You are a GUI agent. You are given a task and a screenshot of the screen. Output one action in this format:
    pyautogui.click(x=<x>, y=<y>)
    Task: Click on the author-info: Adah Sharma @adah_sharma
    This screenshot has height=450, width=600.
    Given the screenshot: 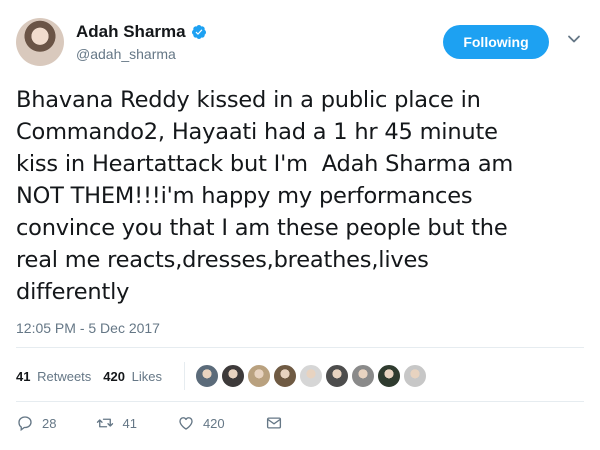 What is the action you would take?
    pyautogui.click(x=141, y=42)
    